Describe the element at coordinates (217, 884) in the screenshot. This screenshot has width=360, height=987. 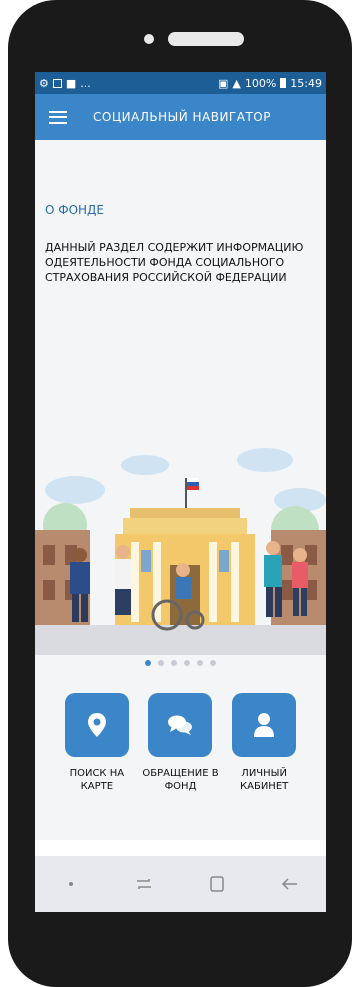
I see `home-button-icon` at that location.